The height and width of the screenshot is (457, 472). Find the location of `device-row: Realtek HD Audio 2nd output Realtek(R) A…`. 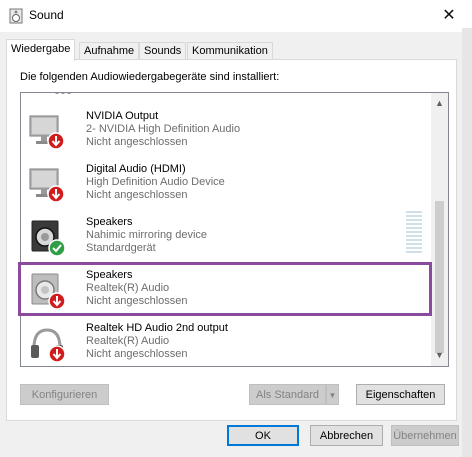

device-row: Realtek HD Audio 2nd output Realtek(R) A… is located at coordinates (225, 341).